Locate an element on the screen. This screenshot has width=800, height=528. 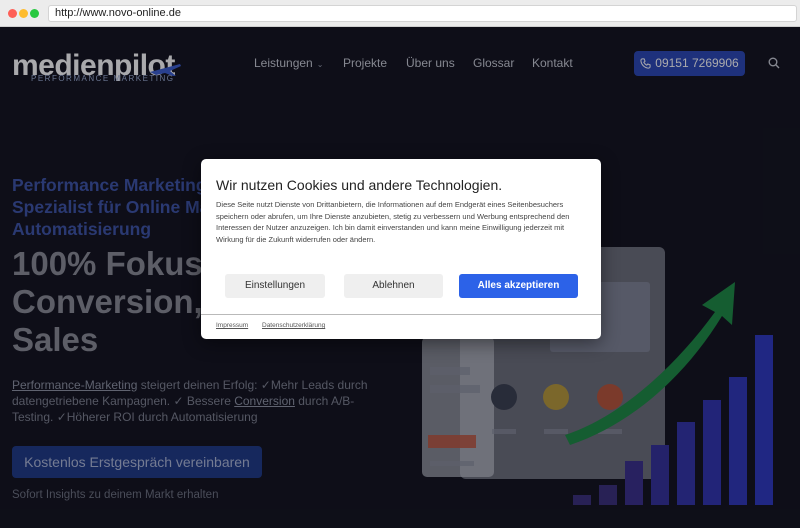
cookie-footer: Impressum Datenschutzerklärung is located at coordinates (401, 326).